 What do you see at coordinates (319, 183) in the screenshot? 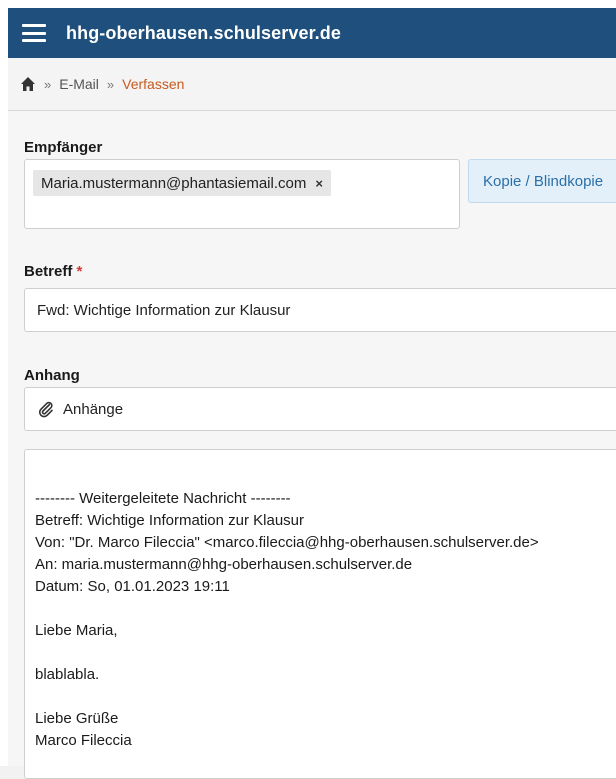
I see `remove-recipient-icon: ×` at bounding box center [319, 183].